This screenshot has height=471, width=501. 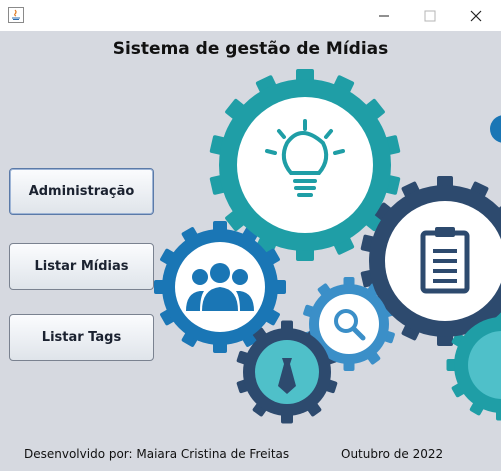 I want to click on team-gear-icon, so click(x=220, y=287).